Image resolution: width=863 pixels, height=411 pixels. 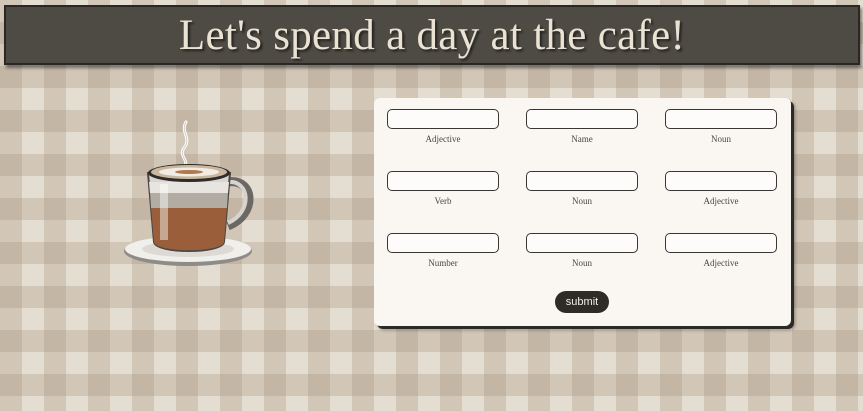 I want to click on field-noun-1: Noun, so click(x=721, y=126).